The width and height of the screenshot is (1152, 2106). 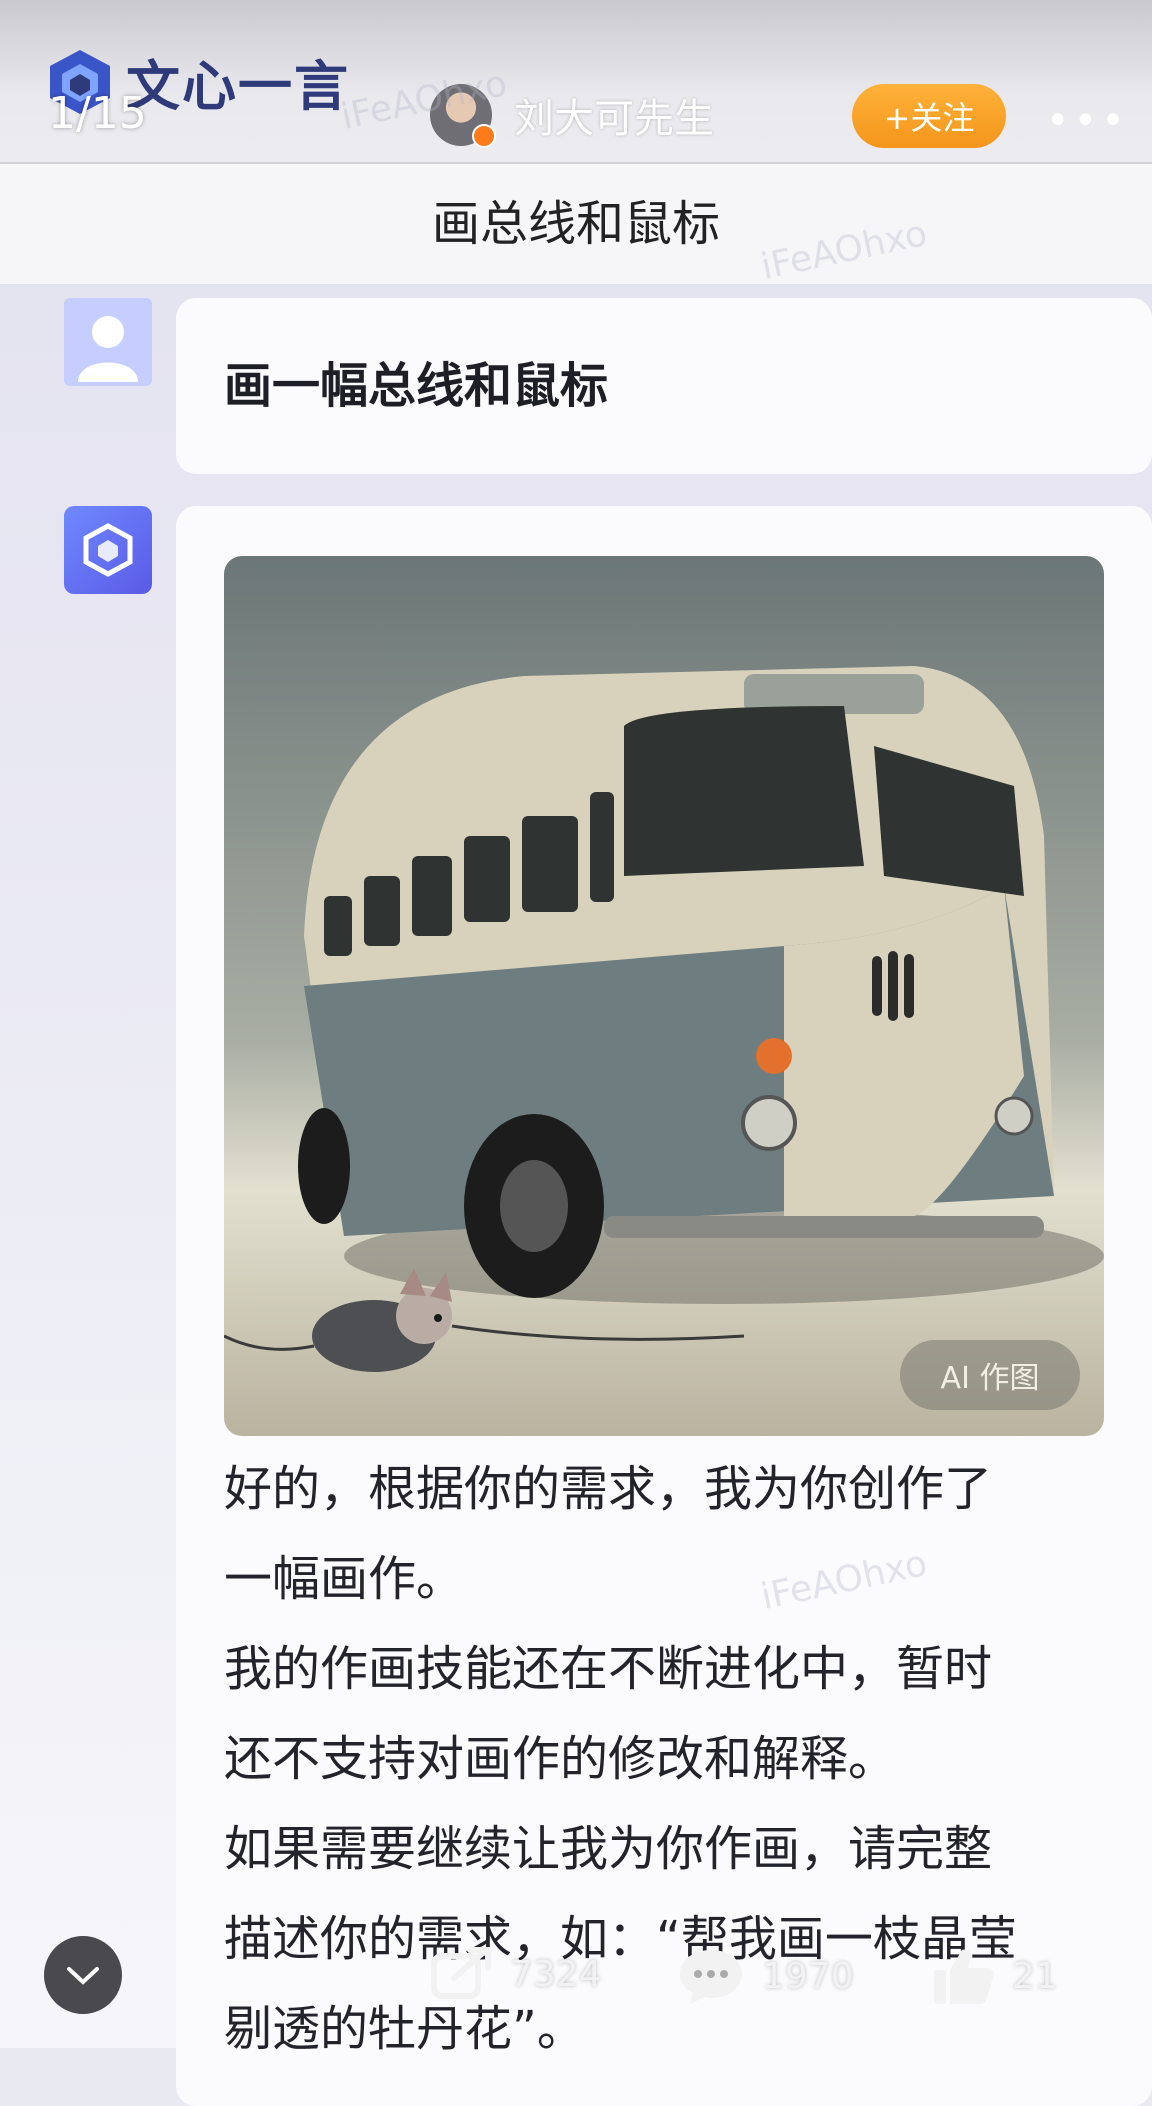 I want to click on brand-name: 文心一言, so click(x=238, y=86).